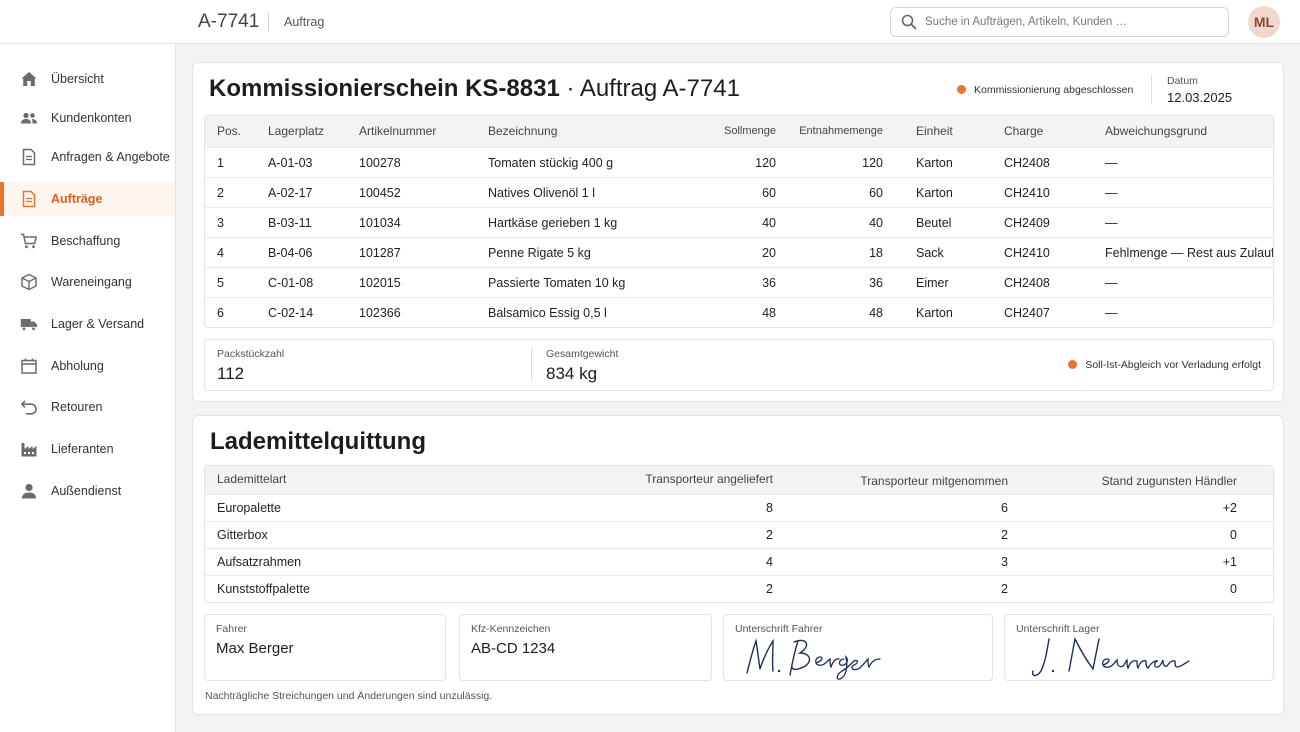 The width and height of the screenshot is (1300, 732). Describe the element at coordinates (1070, 22) in the screenshot. I see `search-input` at that location.